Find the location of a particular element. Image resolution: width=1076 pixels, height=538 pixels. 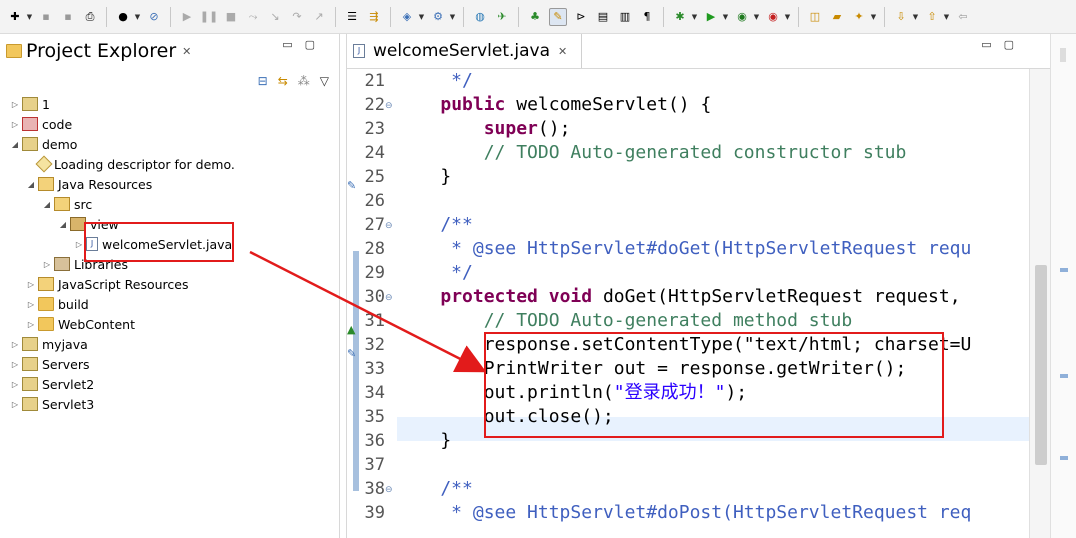

tree-item-servlet2: ▷ Servlet2 is located at coordinates (52, 384).